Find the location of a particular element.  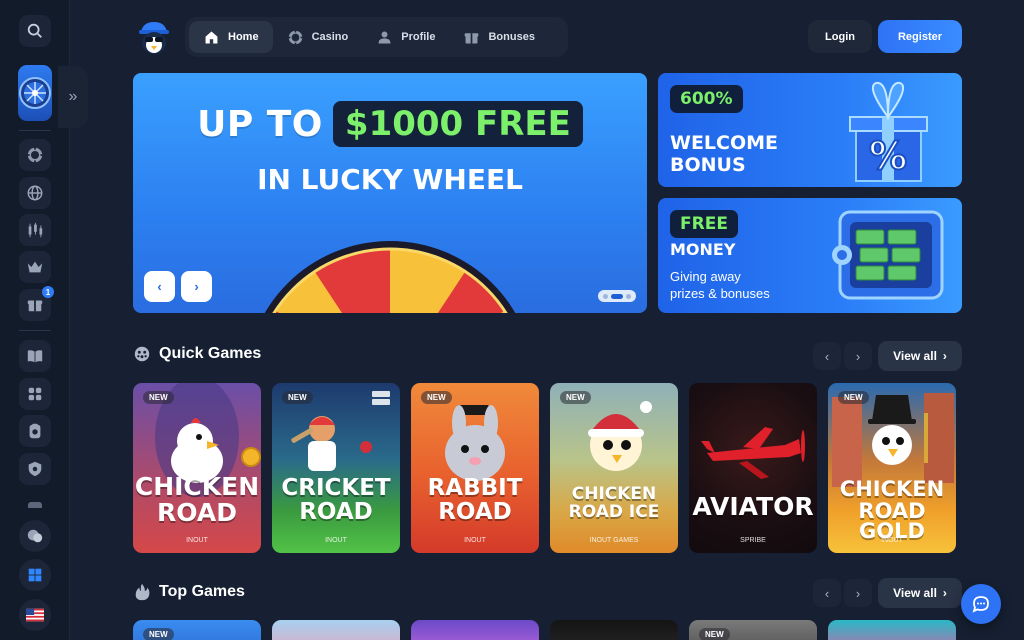

top-games-prev-button: ‹ is located at coordinates (827, 593).